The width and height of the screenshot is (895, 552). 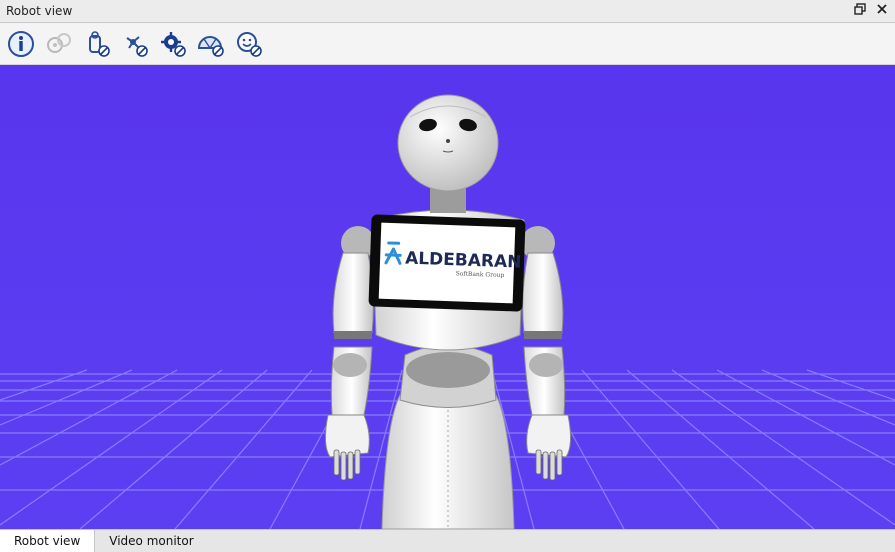 What do you see at coordinates (447, 11) in the screenshot?
I see `window-titlebar: Robot view` at bounding box center [447, 11].